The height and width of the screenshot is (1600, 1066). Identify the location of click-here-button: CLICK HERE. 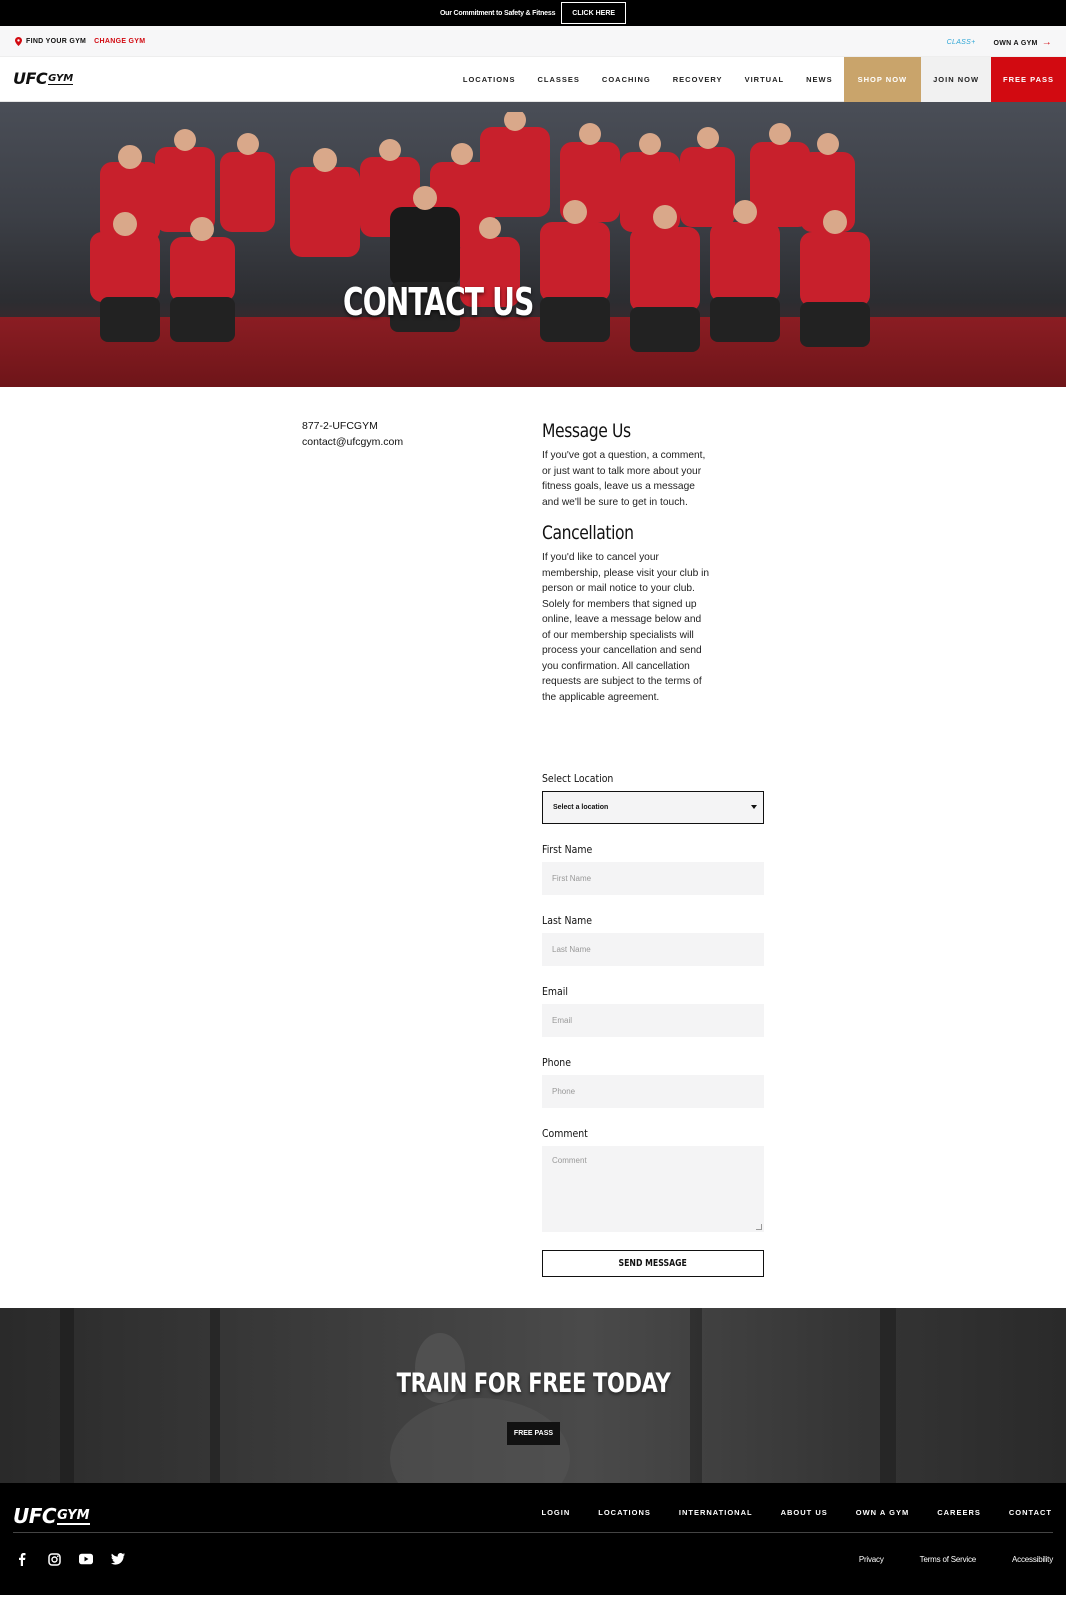
(594, 13).